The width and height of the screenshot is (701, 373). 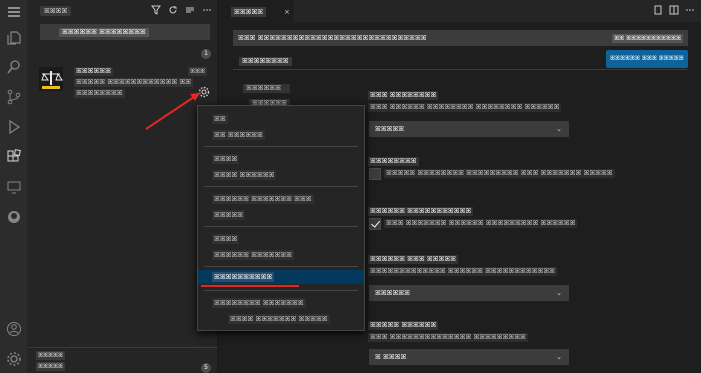 What do you see at coordinates (281, 119) in the screenshot?
I see `menu-item: ꕤꕤ` at bounding box center [281, 119].